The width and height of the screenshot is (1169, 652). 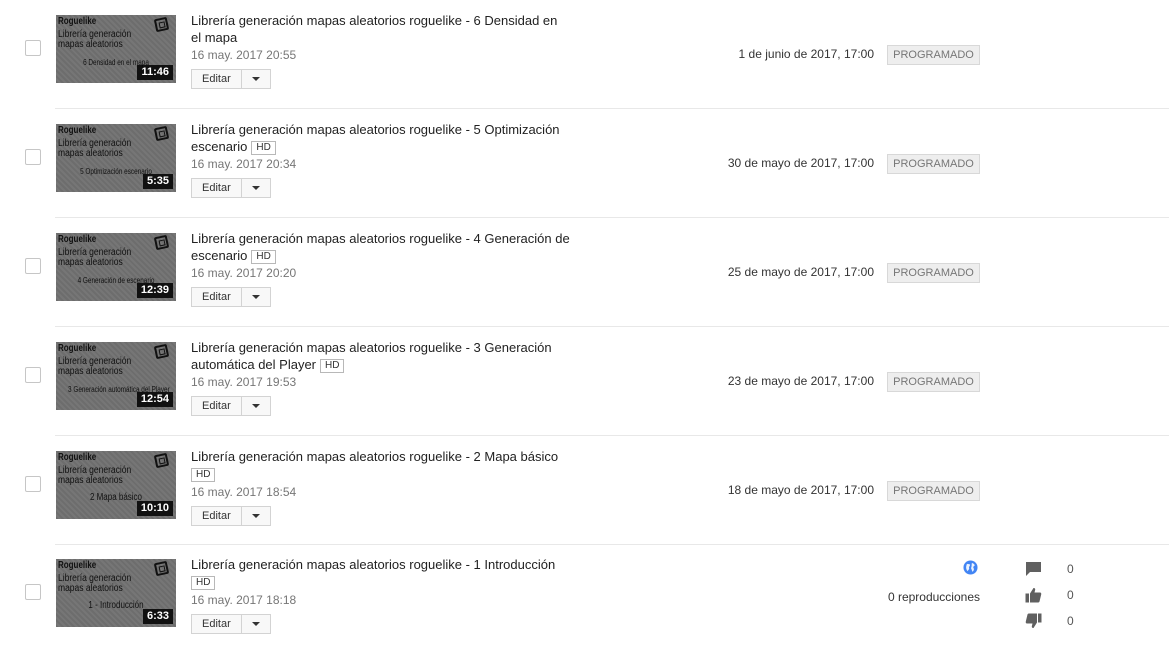 I want to click on comment-count: 0, so click(x=1070, y=569).